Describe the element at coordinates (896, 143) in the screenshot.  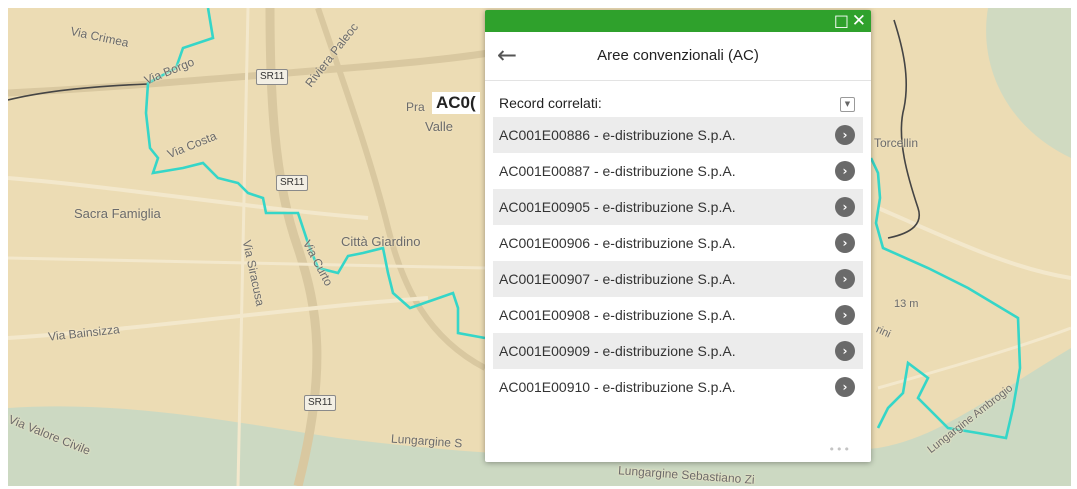
I see `place-label: Torcellin` at that location.